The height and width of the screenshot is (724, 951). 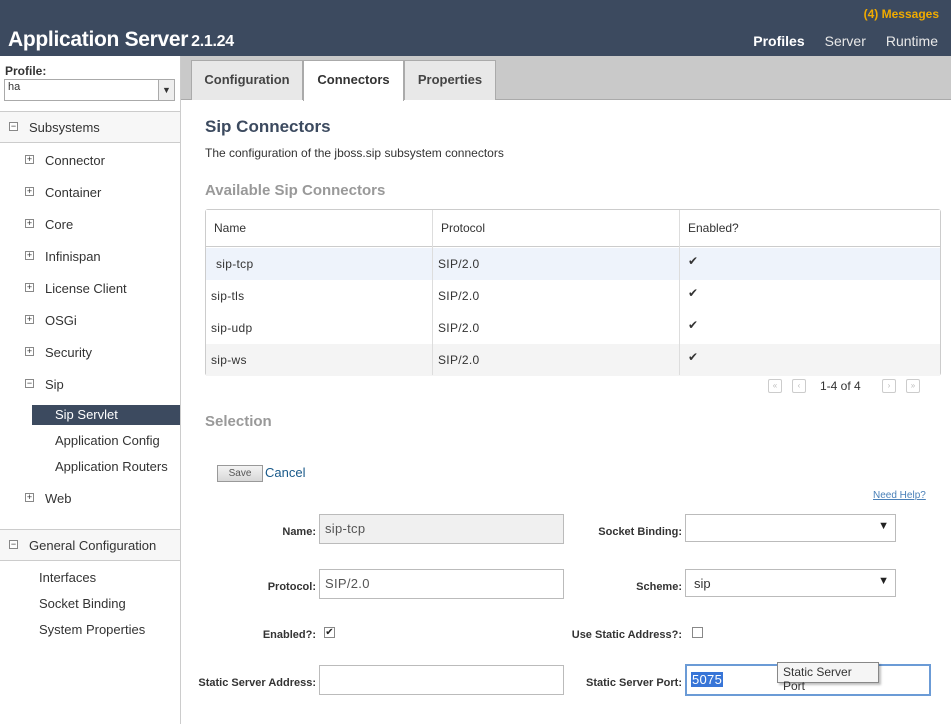 What do you see at coordinates (61, 320) in the screenshot?
I see `tree-item-label: OSGi` at bounding box center [61, 320].